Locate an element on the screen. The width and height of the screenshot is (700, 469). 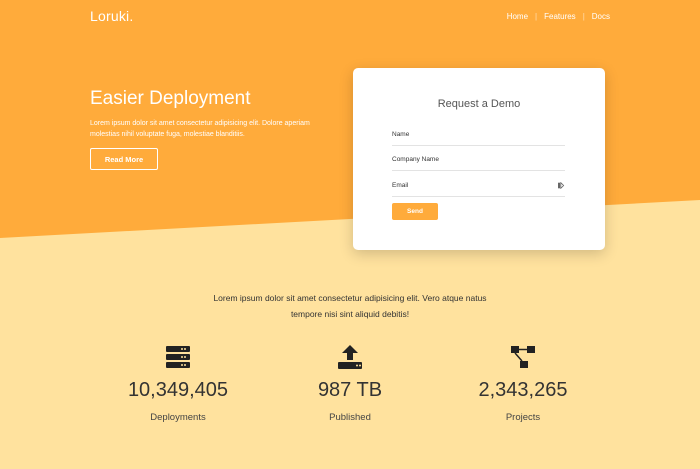
nav-item-features: Features is located at coordinates (560, 16).